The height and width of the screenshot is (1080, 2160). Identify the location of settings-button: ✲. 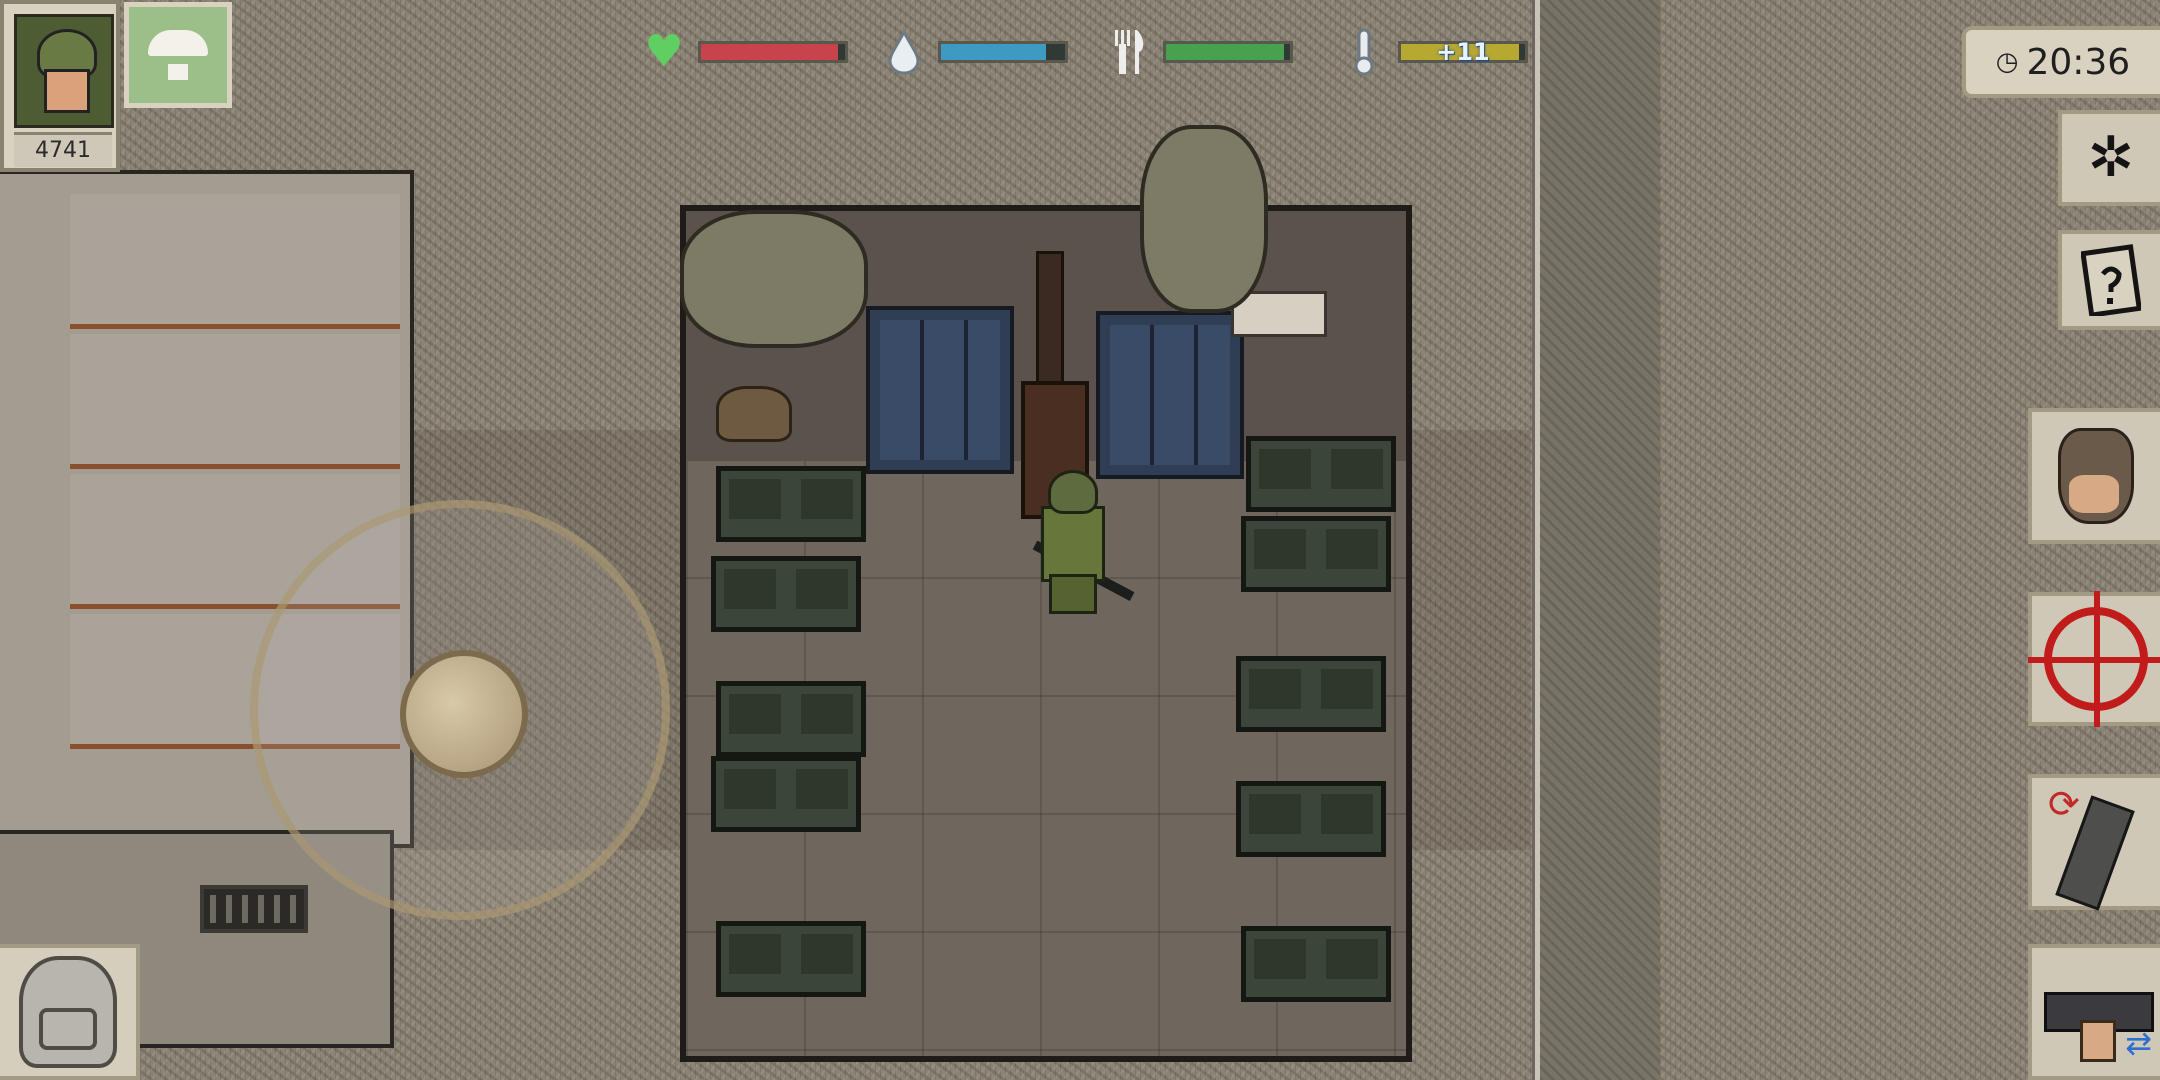
(2109, 158).